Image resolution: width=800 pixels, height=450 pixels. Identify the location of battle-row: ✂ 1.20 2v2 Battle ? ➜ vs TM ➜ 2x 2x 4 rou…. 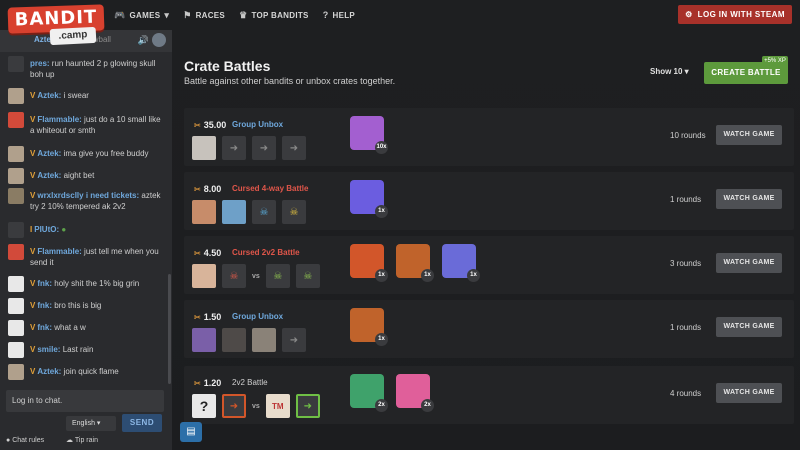
(489, 395).